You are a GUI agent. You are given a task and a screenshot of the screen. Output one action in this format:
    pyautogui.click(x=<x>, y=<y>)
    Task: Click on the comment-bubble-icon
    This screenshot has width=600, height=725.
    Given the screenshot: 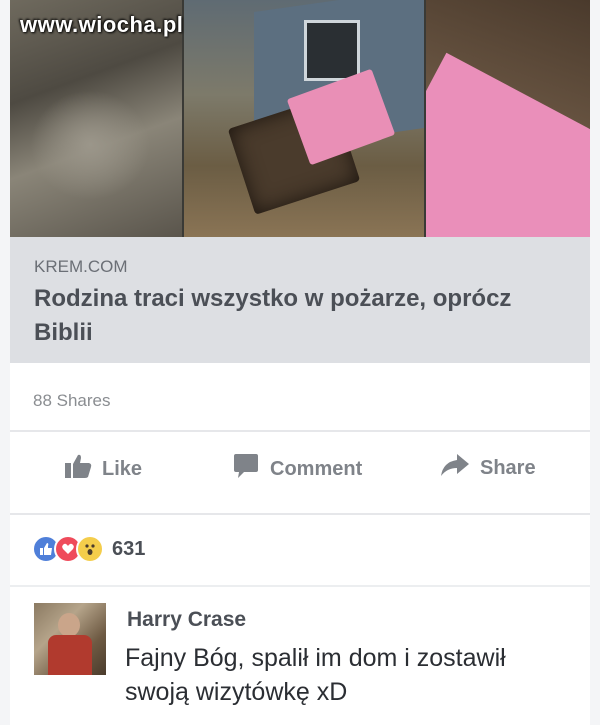 What is the action you would take?
    pyautogui.click(x=246, y=469)
    